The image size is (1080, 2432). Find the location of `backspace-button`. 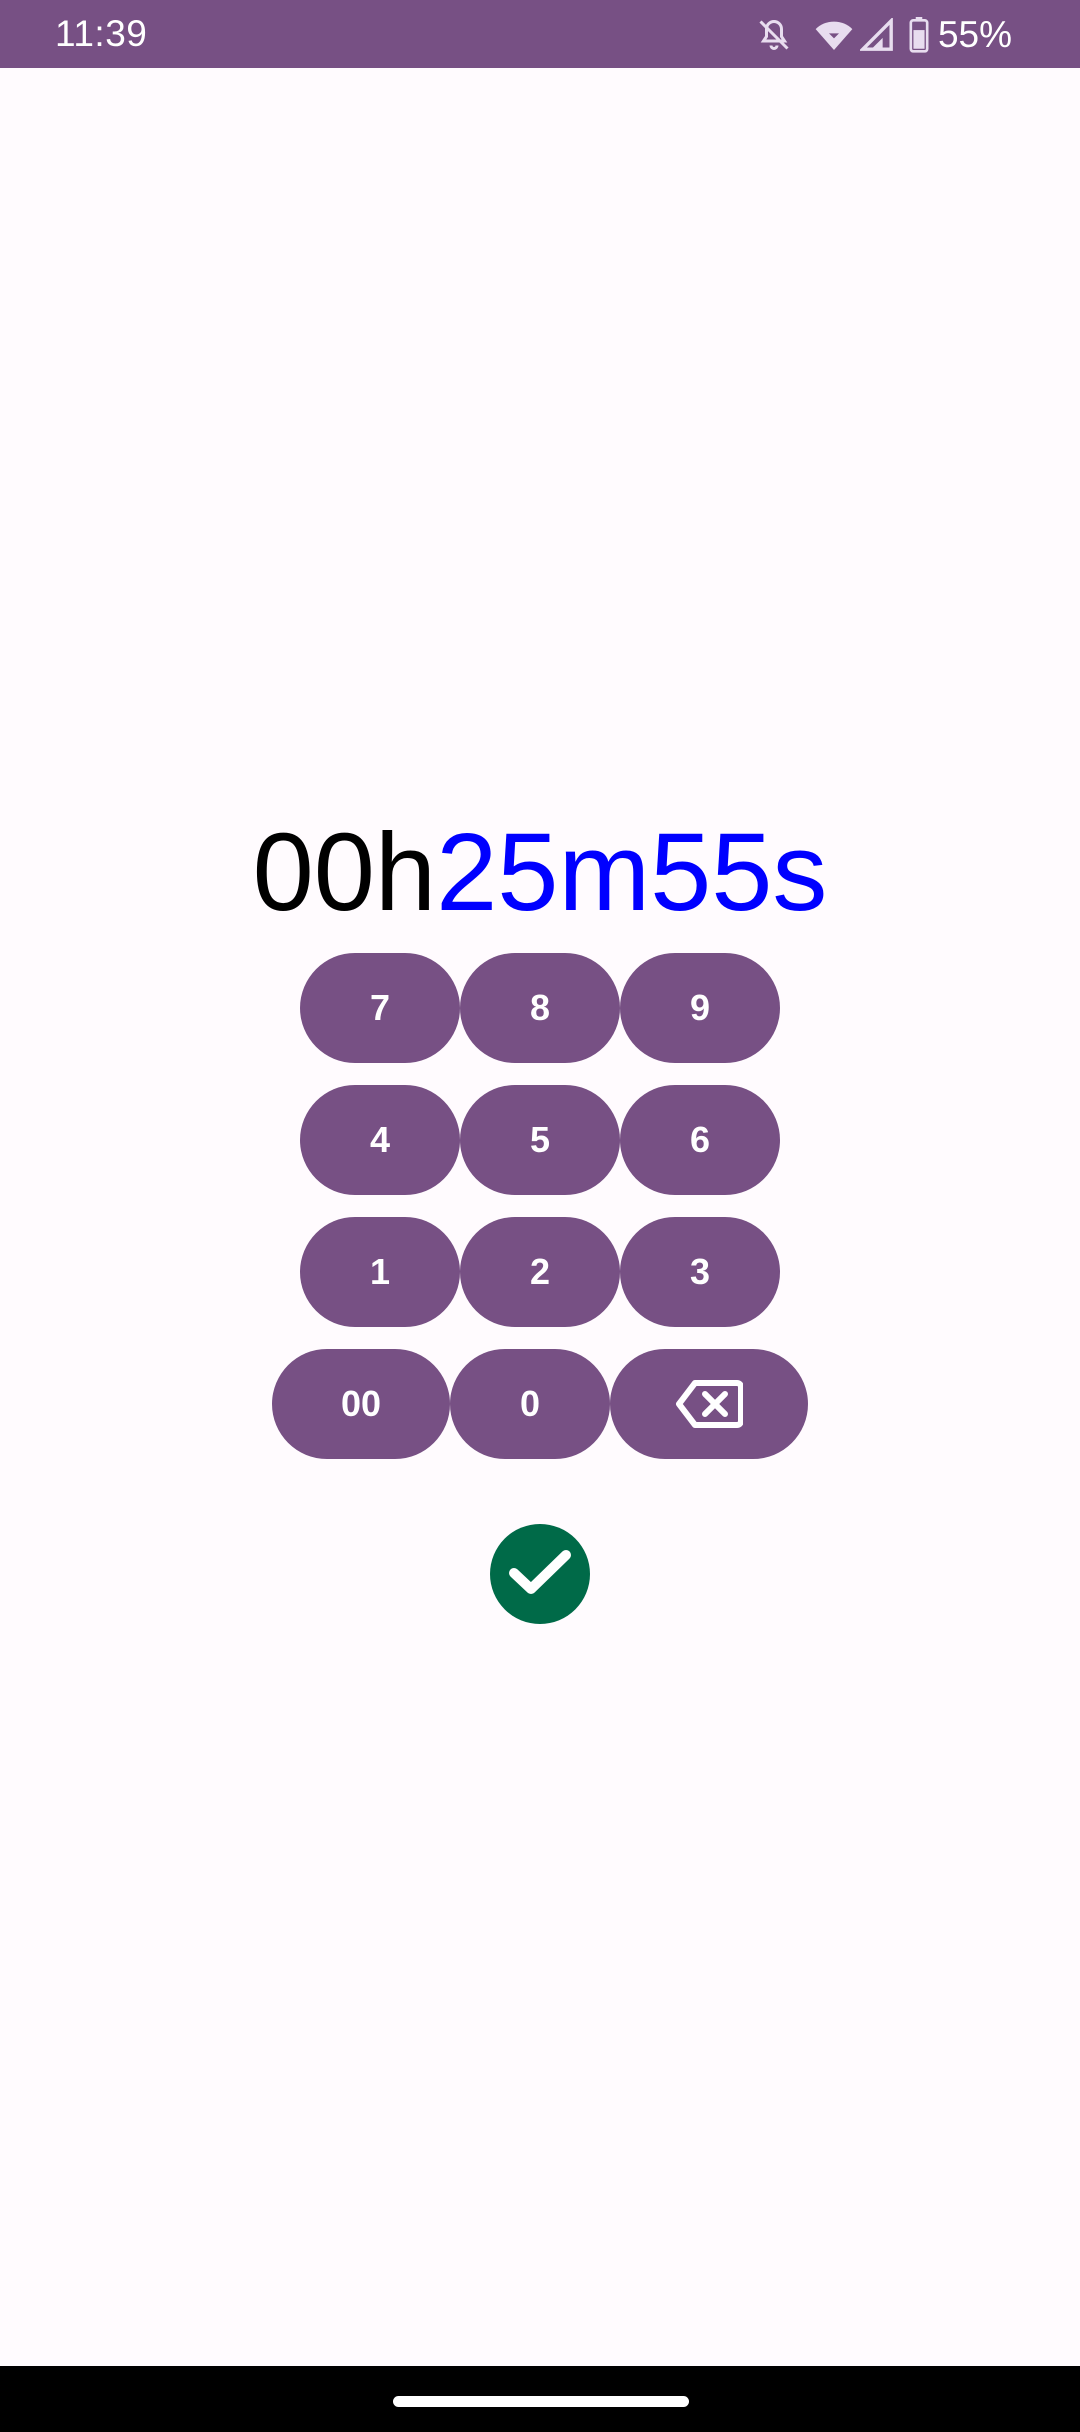

backspace-button is located at coordinates (709, 1404).